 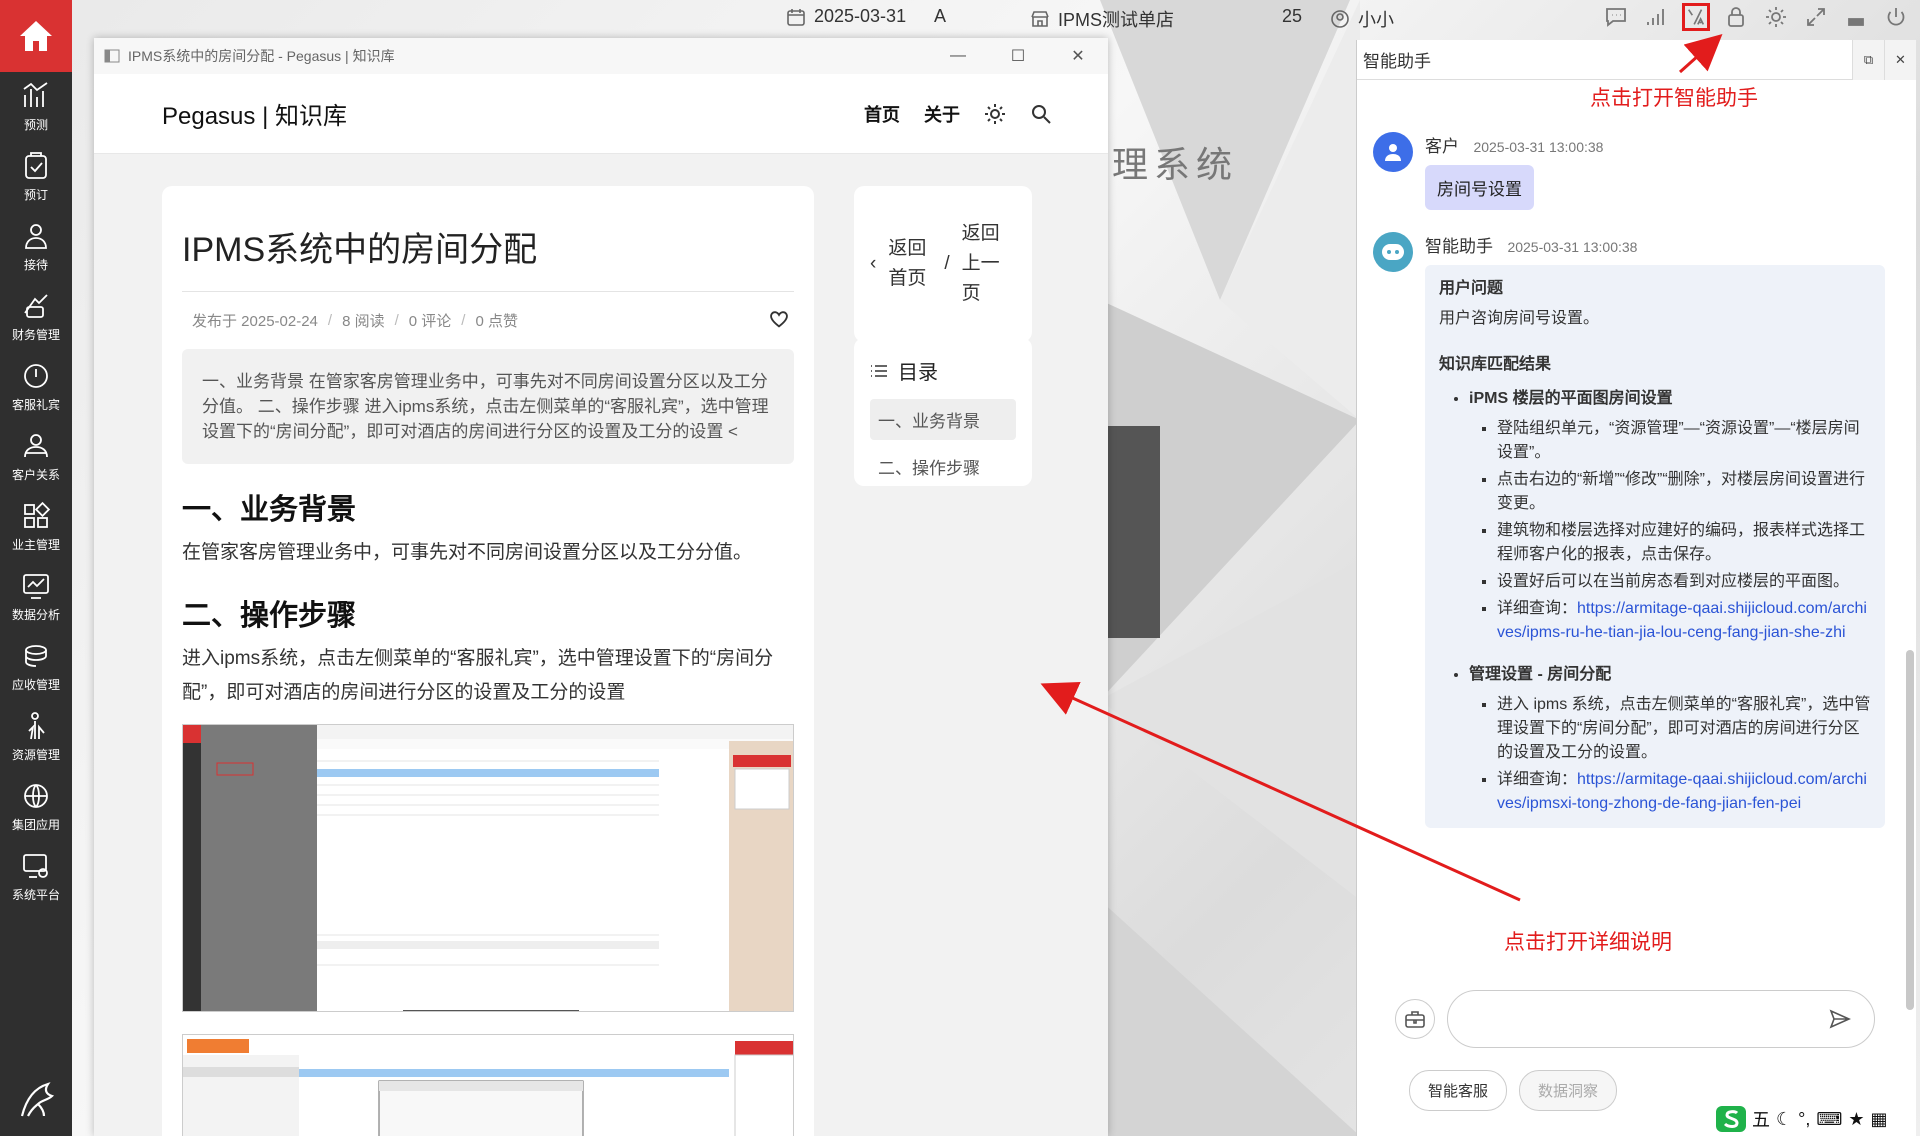 I want to click on chat-input, so click(x=1661, y=1019).